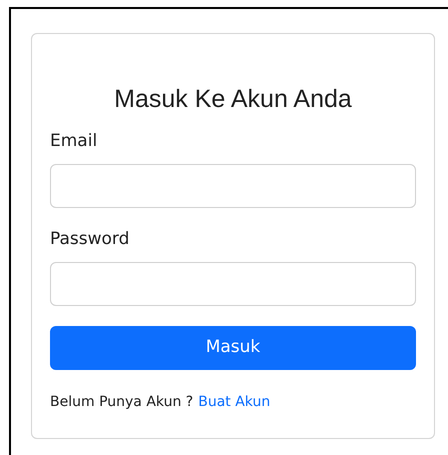 The height and width of the screenshot is (455, 448). Describe the element at coordinates (90, 239) in the screenshot. I see `field-label: Password` at that location.